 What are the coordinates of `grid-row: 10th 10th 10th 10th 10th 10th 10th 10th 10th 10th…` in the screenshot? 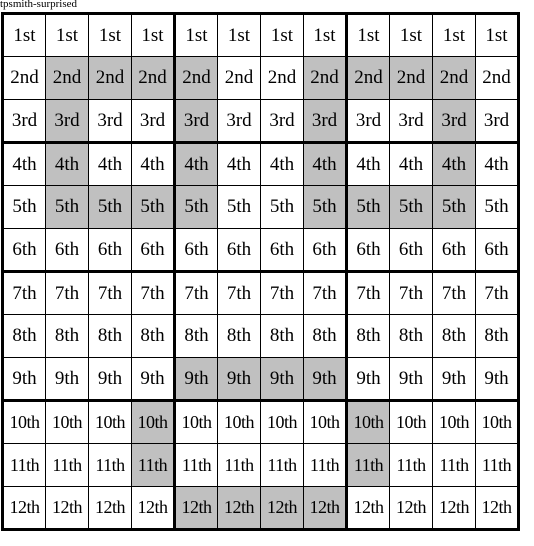 It's located at (260, 421).